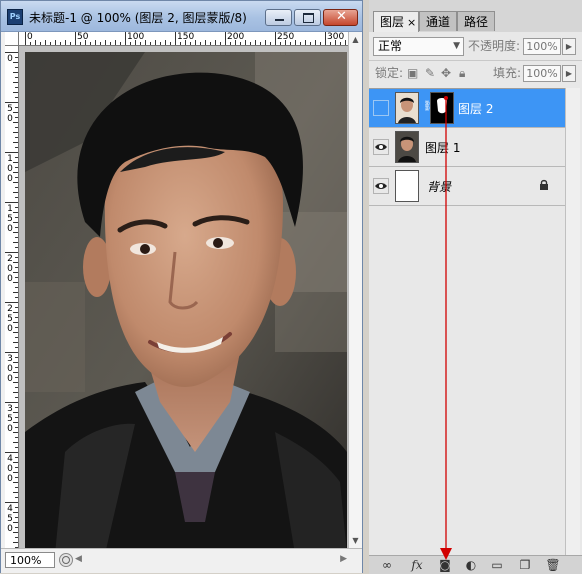 This screenshot has height=574, width=582. I want to click on lock-transparency-icon: ▣, so click(412, 73).